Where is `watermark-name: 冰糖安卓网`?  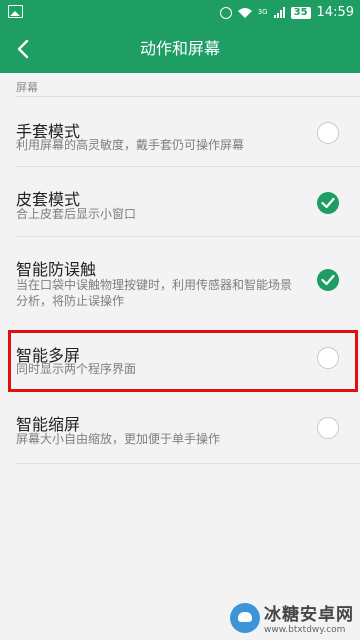
watermark-name: 冰糖安卓网 is located at coordinates (309, 615).